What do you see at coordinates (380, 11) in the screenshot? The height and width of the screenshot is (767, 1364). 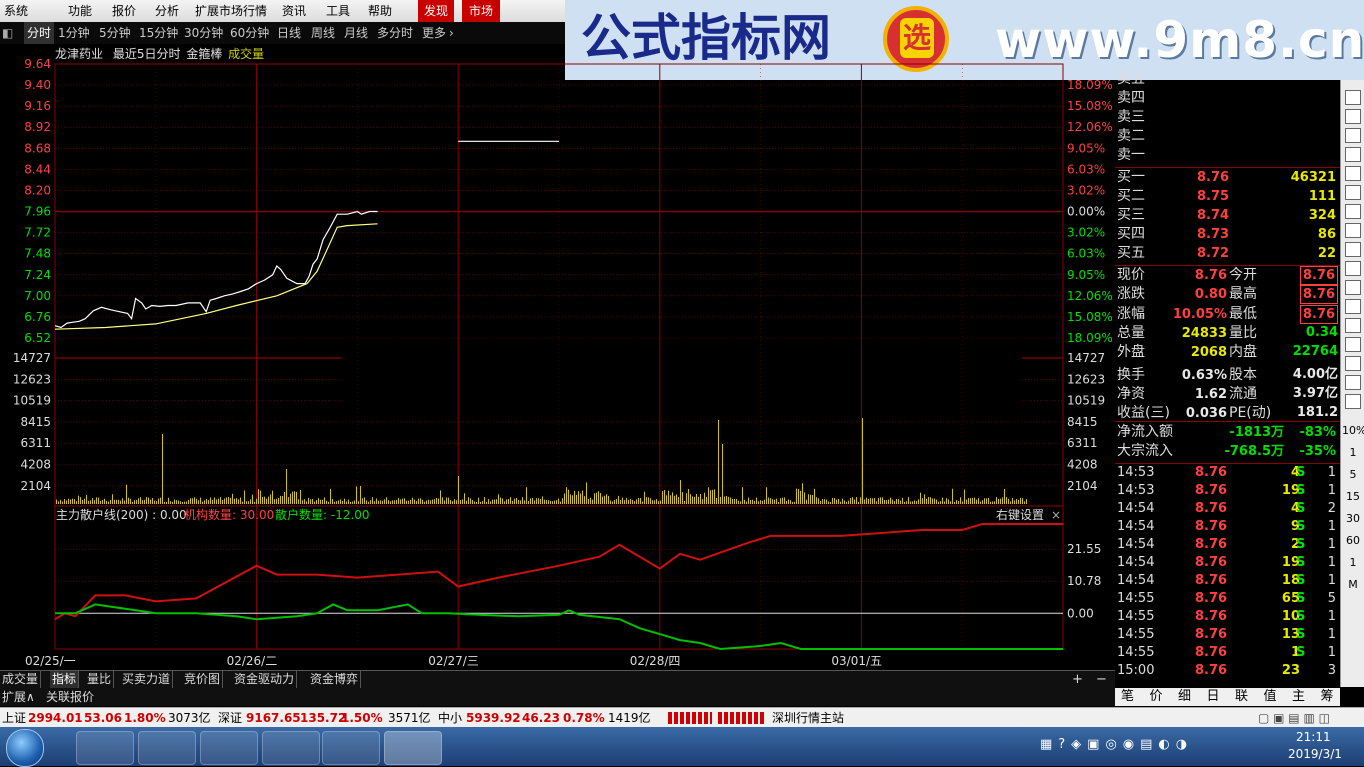 I see `menu-help: 帮助` at bounding box center [380, 11].